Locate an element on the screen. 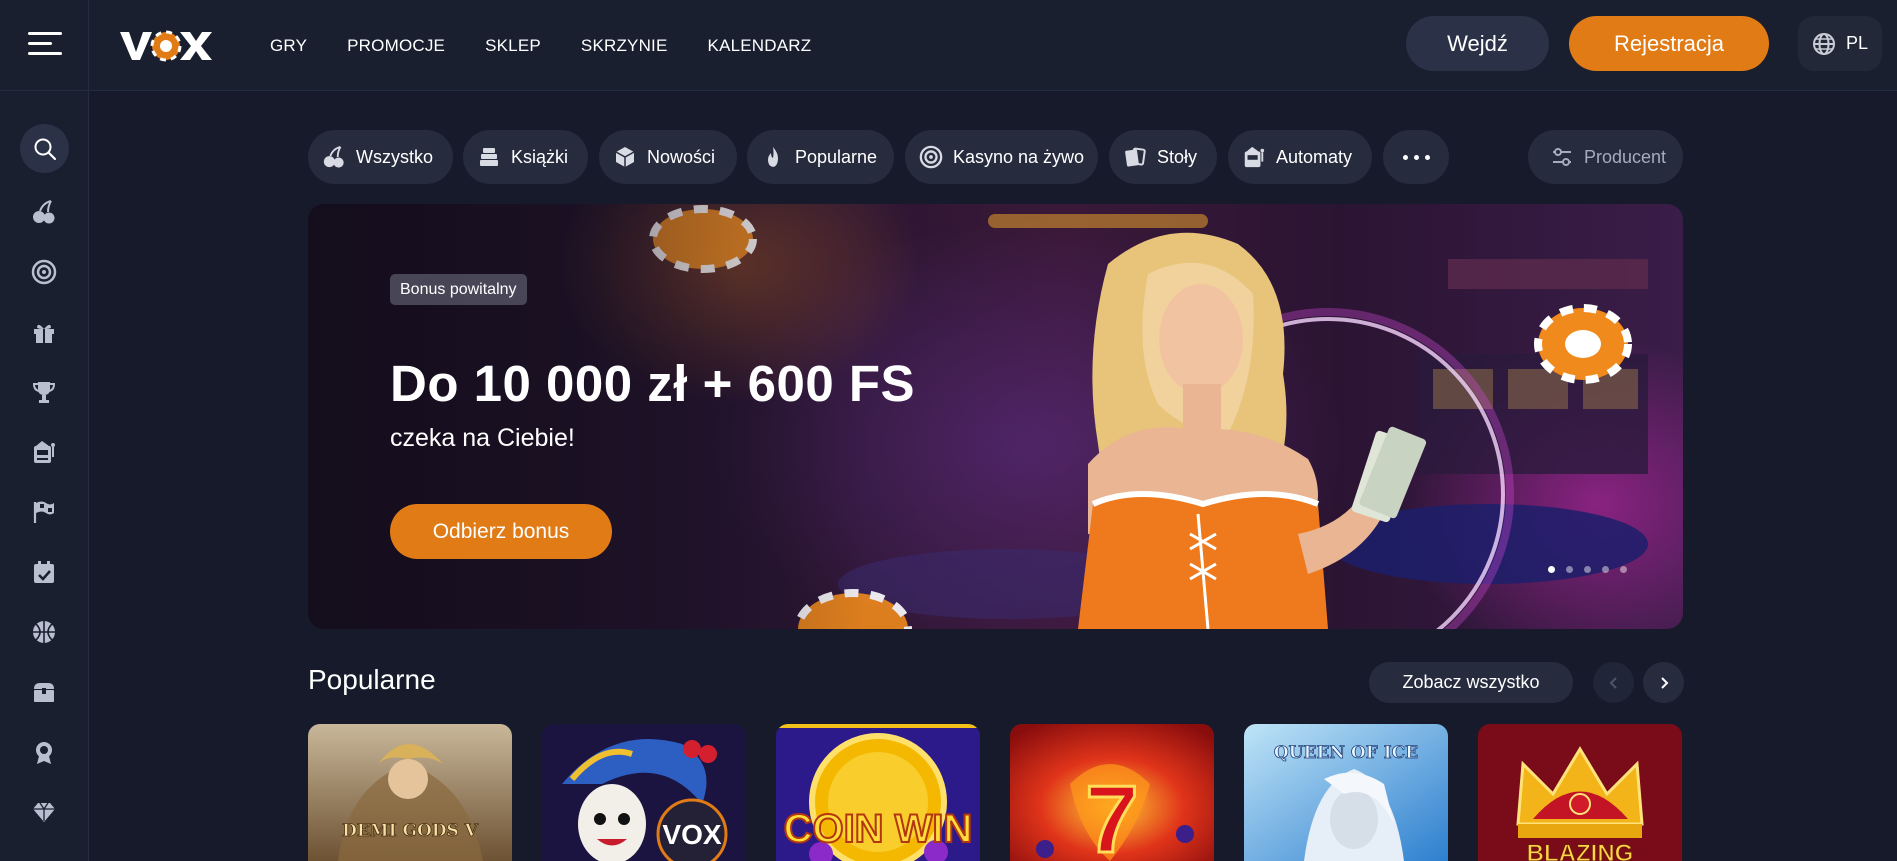 The width and height of the screenshot is (1897, 861). tab-wszystko: Wszystko is located at coordinates (380, 157).